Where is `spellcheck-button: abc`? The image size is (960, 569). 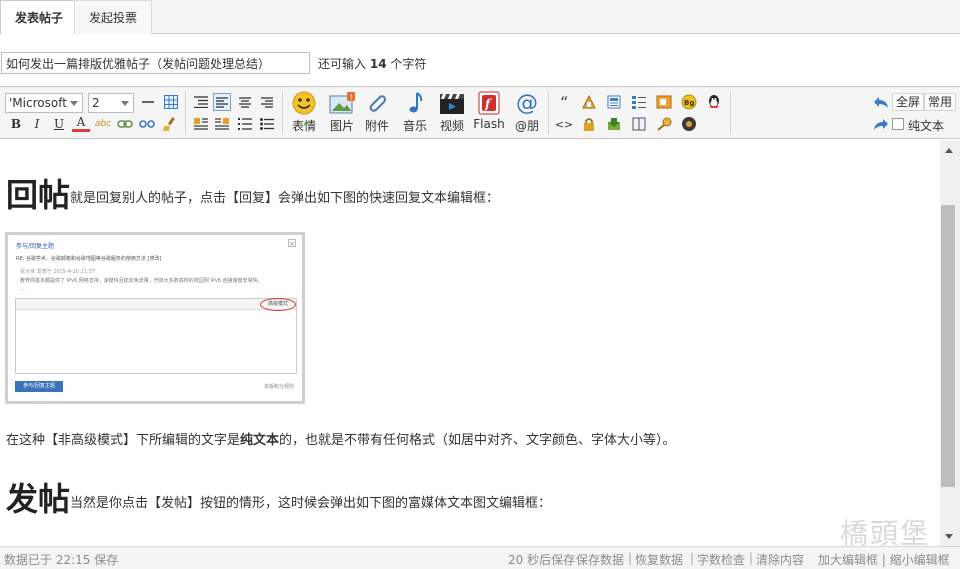 spellcheck-button: abc is located at coordinates (103, 124).